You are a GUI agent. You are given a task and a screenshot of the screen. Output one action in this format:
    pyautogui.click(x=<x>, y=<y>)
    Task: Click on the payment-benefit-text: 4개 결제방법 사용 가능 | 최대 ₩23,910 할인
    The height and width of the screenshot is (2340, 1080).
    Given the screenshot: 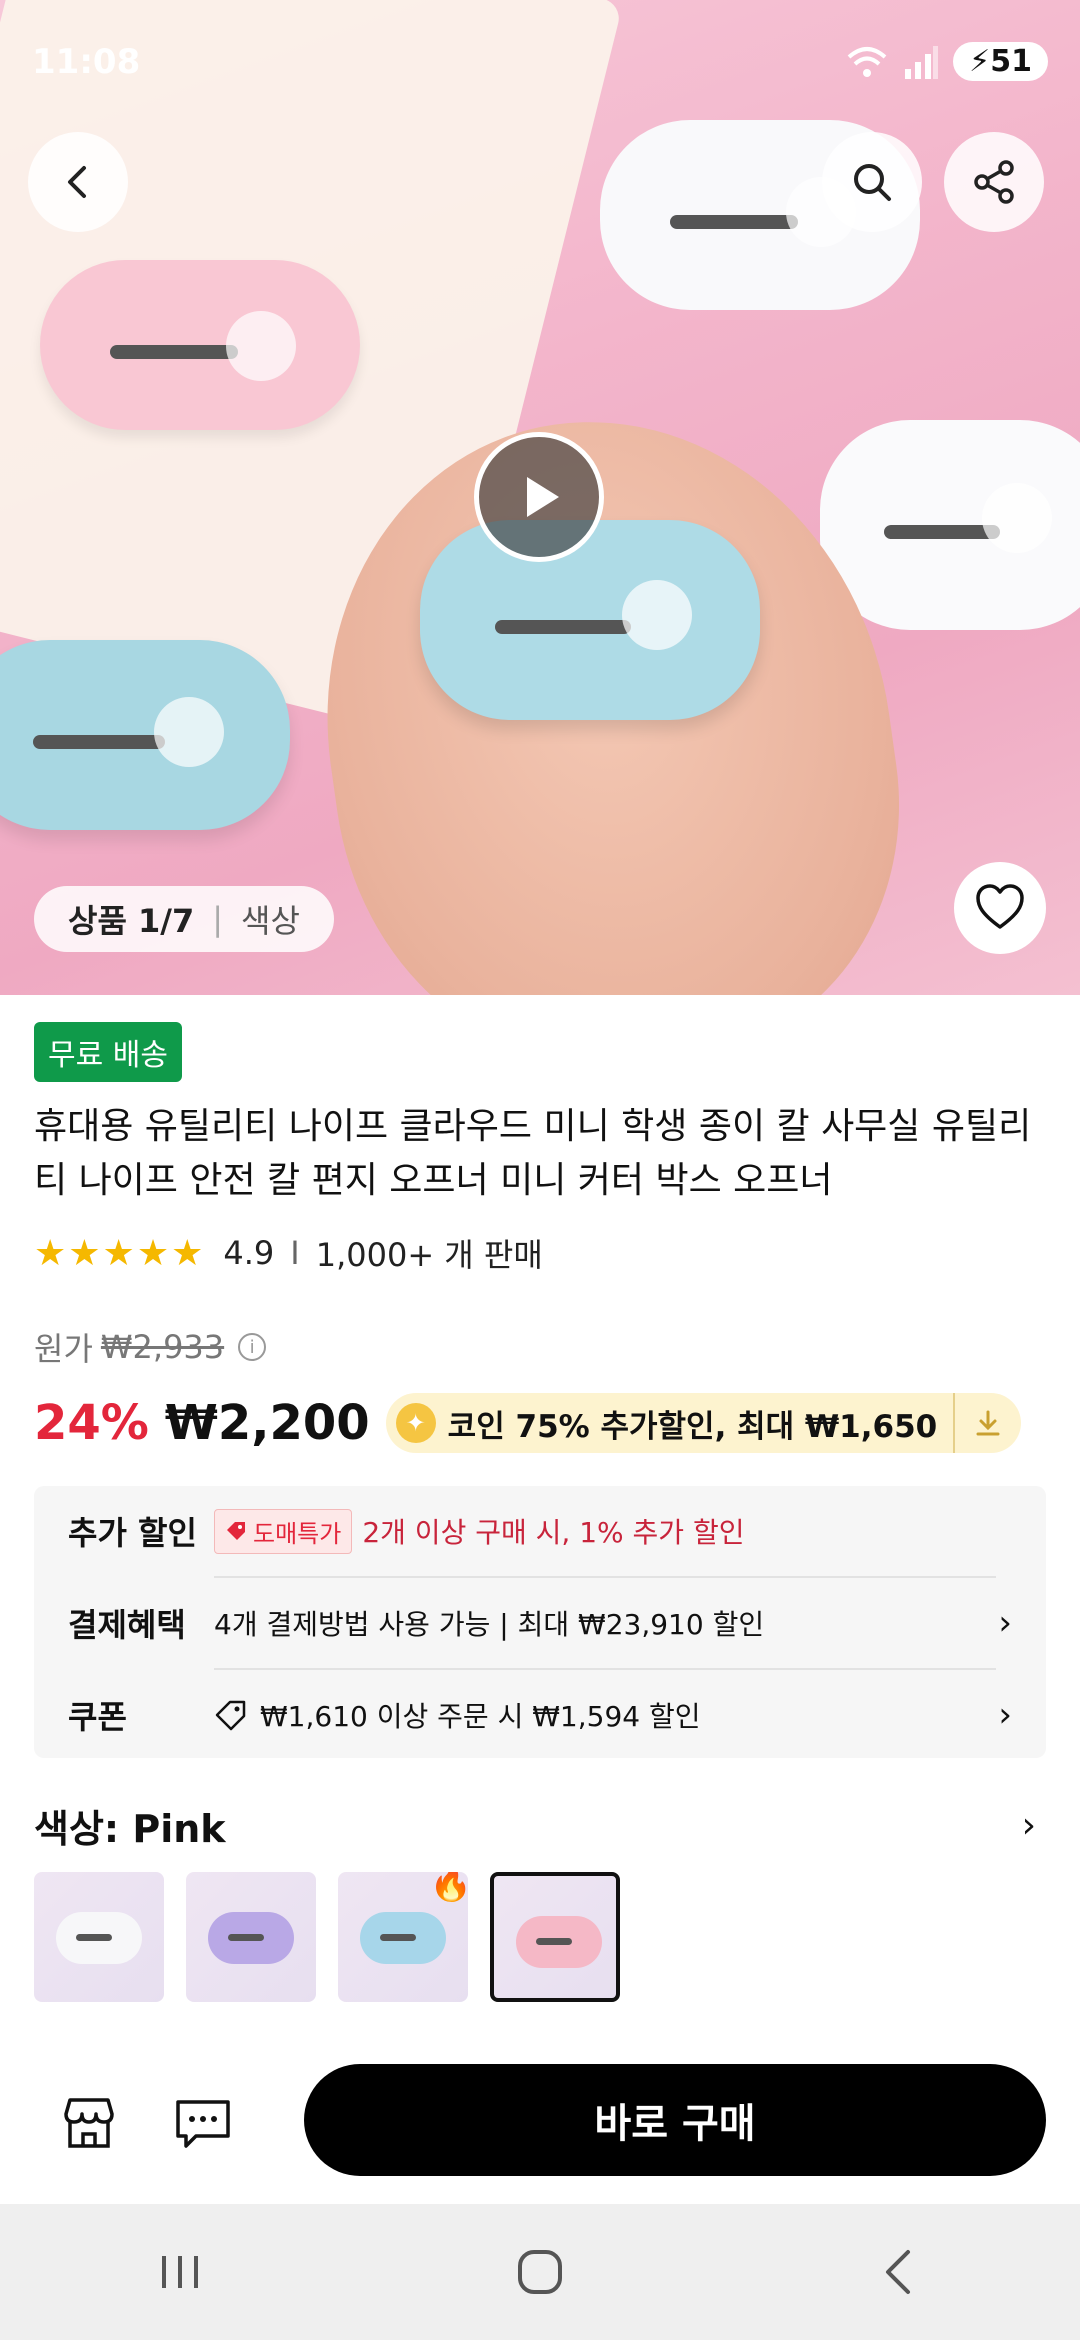 What is the action you would take?
    pyautogui.click(x=489, y=1624)
    